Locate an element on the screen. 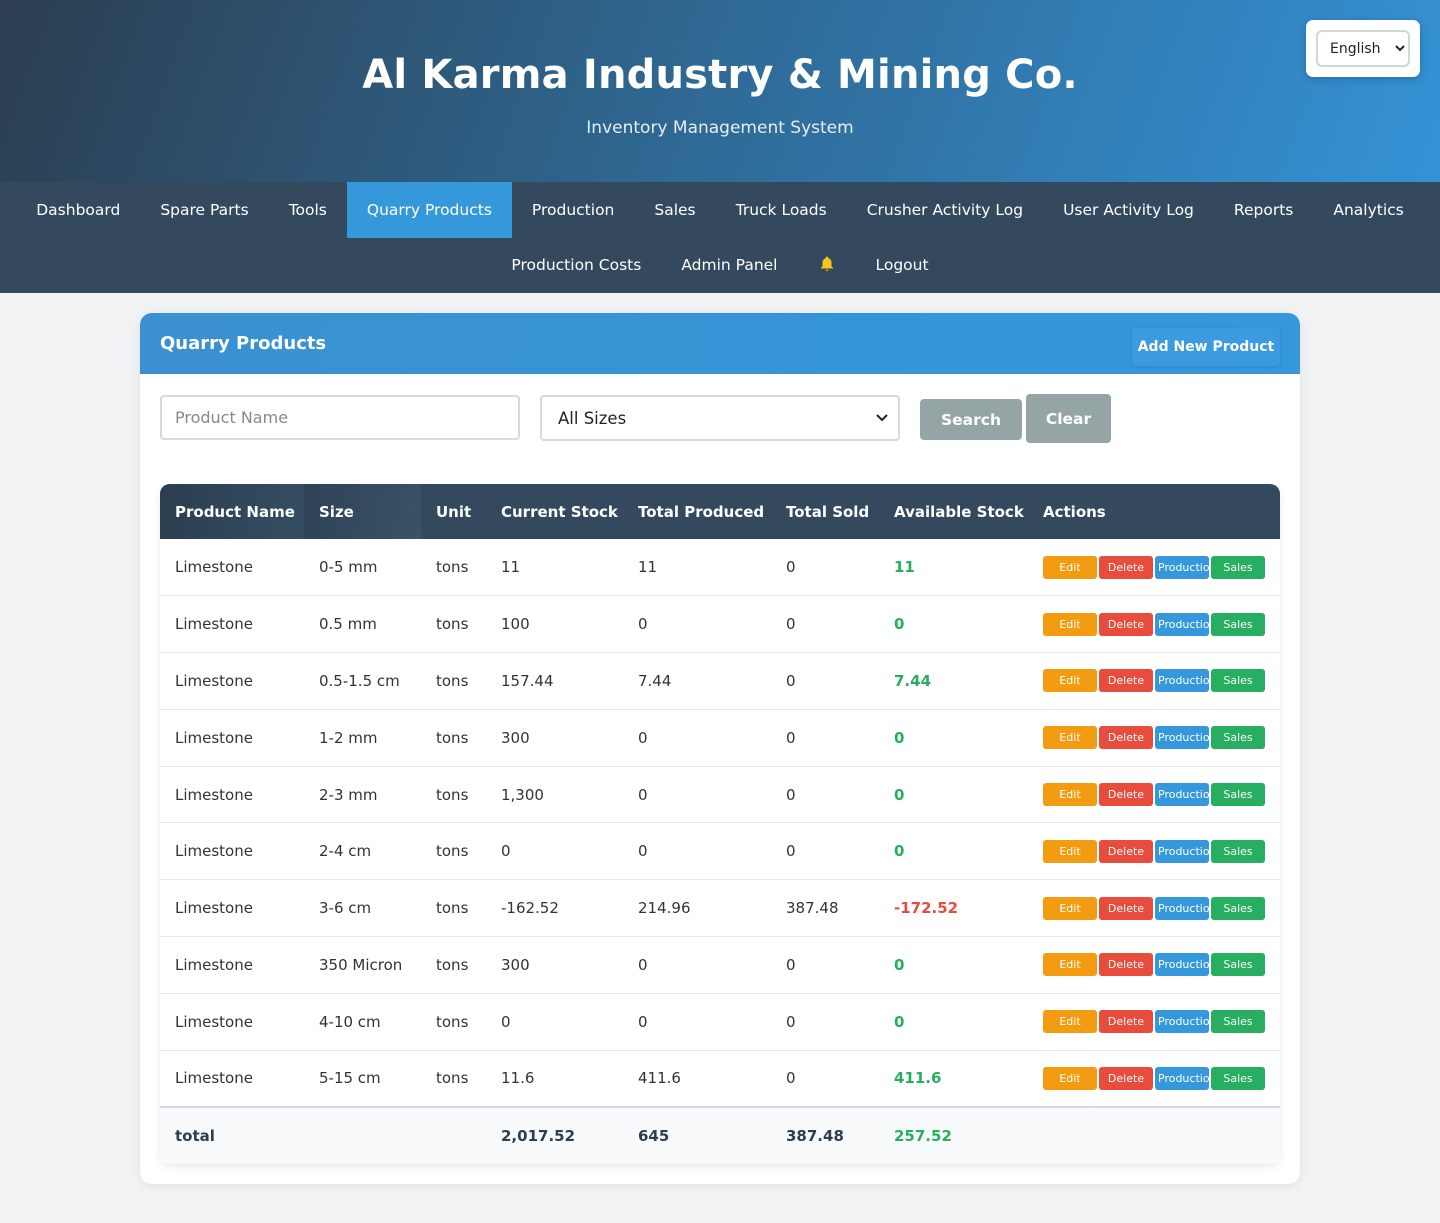 Image resolution: width=1440 pixels, height=1223 pixels. nav-item-production-costs: Production Costs is located at coordinates (576, 265).